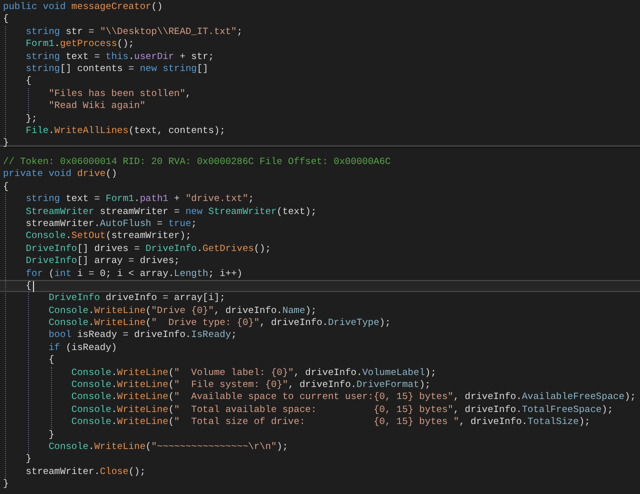 The width and height of the screenshot is (640, 494). I want to click on code-line: string str = "\\Desktop\\READ_IT.txt";, so click(134, 32).